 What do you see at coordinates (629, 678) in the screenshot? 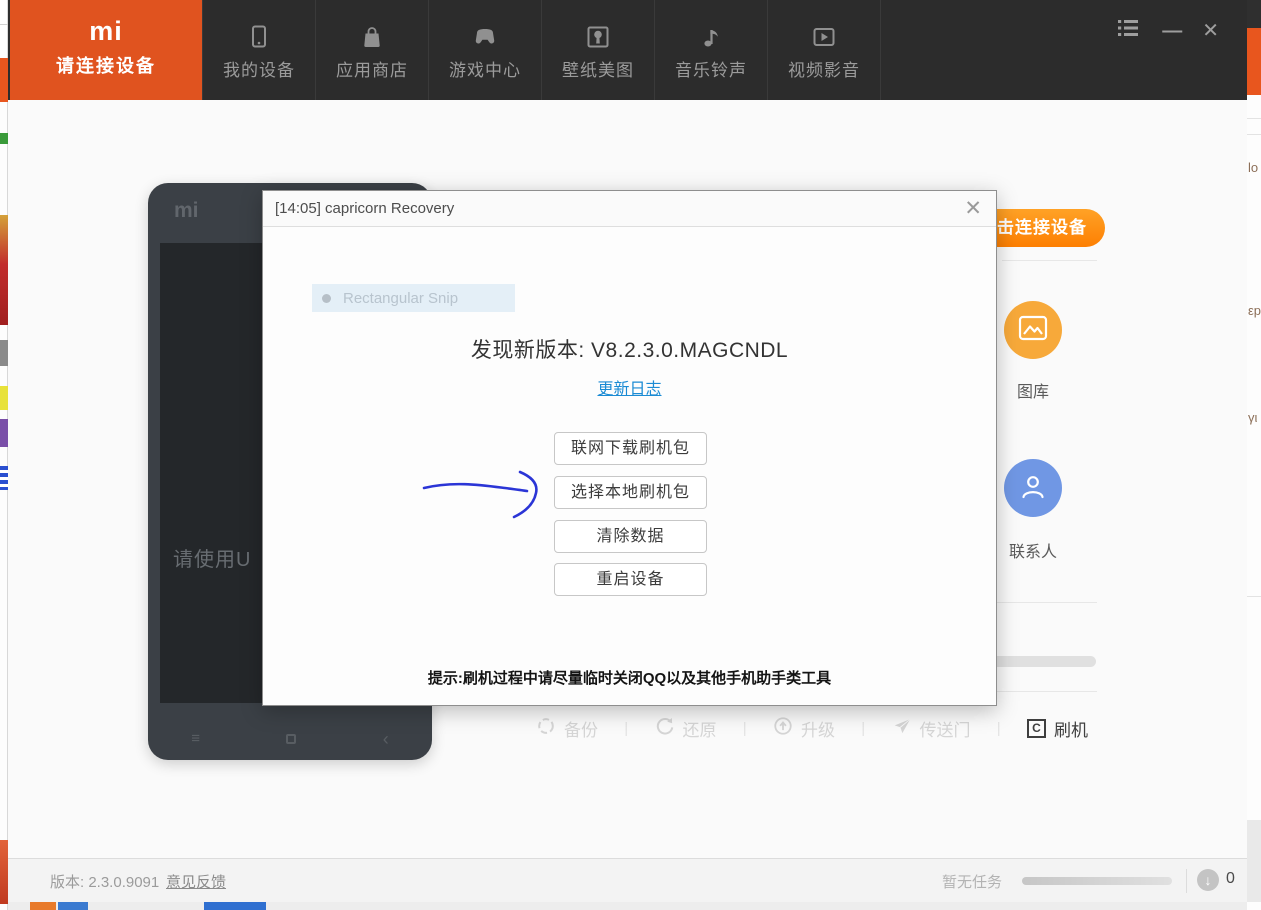
I see `flash-tip-text: 提示:刷机过程中请尽量临时关闭QQ以及其他手机助手类工具` at bounding box center [629, 678].